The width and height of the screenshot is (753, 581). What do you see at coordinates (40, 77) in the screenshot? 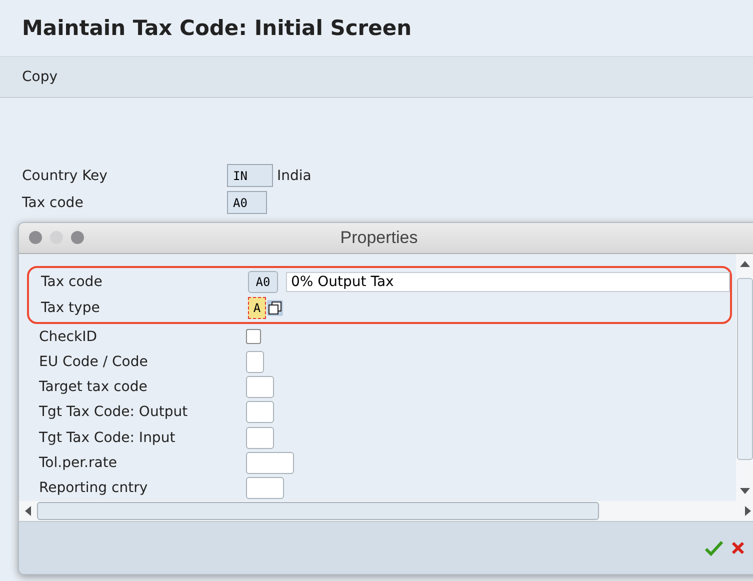
I see `copy-button: Copy` at bounding box center [40, 77].